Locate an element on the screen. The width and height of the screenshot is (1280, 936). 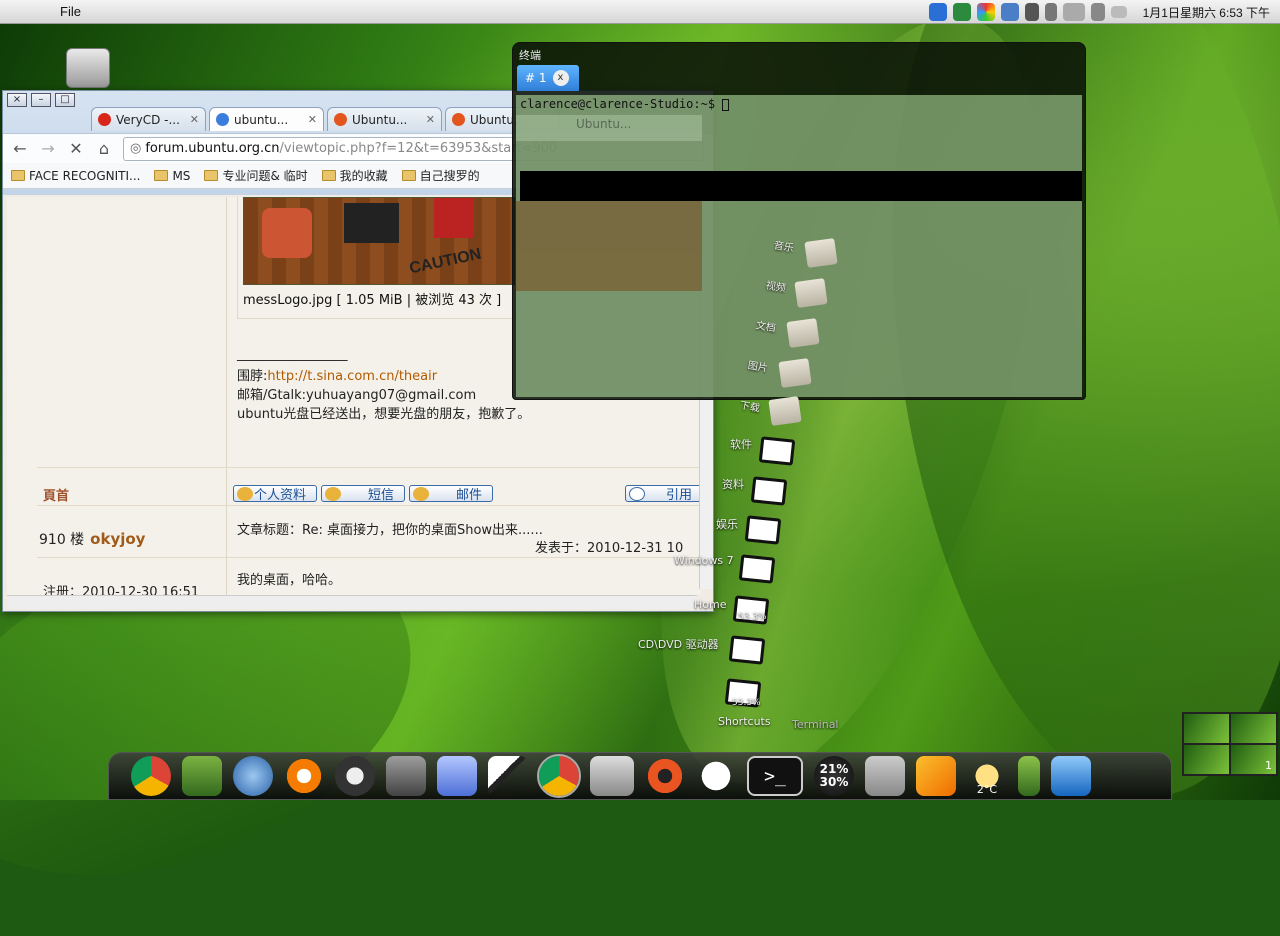
attachment-caption: messLogo.jpg [ 1.05 MiB | 被浏览 43 次 ] is located at coordinates (372, 300).